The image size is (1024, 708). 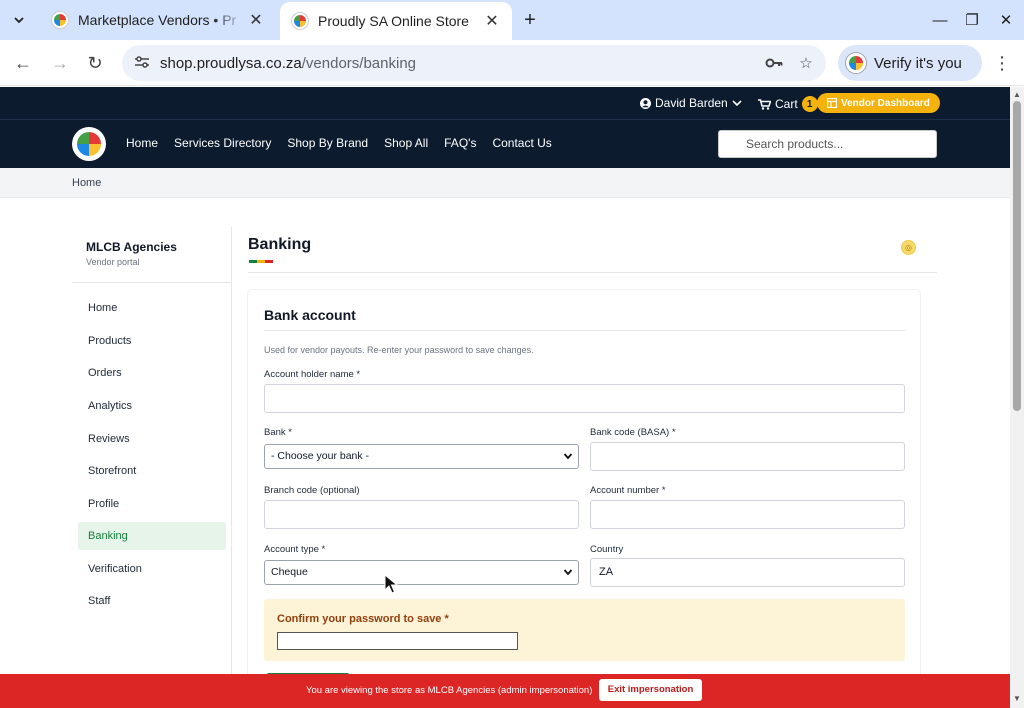 What do you see at coordinates (628, 490) in the screenshot?
I see `account-number-label: Account number *` at bounding box center [628, 490].